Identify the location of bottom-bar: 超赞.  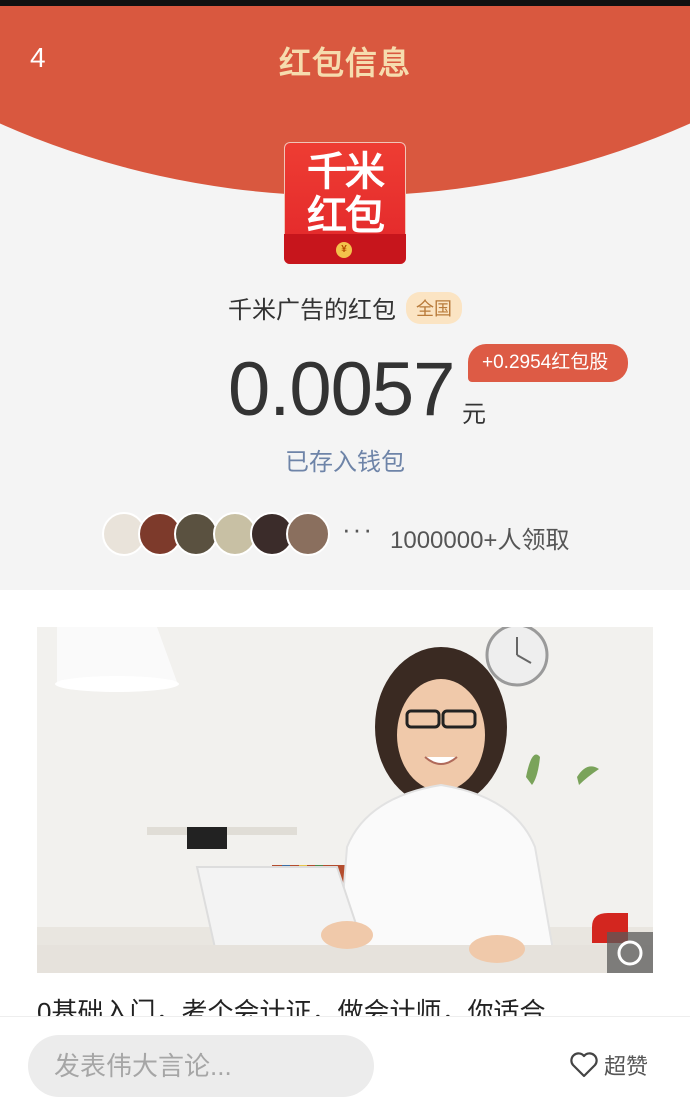
(345, 1064).